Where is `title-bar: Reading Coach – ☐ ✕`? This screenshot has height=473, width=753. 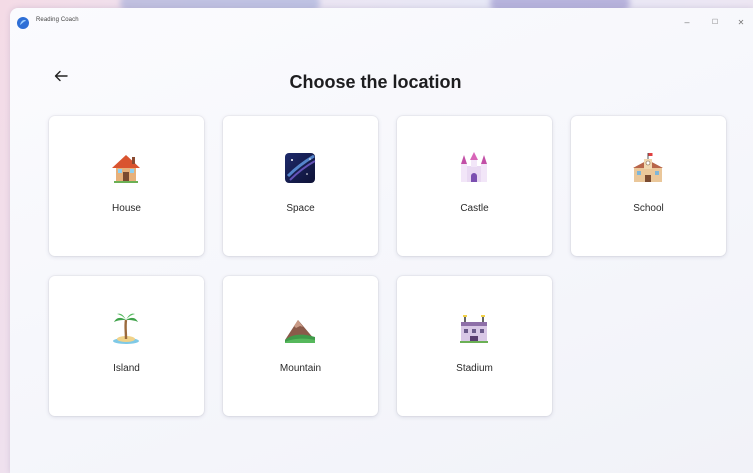 title-bar: Reading Coach – ☐ ✕ is located at coordinates (381, 22).